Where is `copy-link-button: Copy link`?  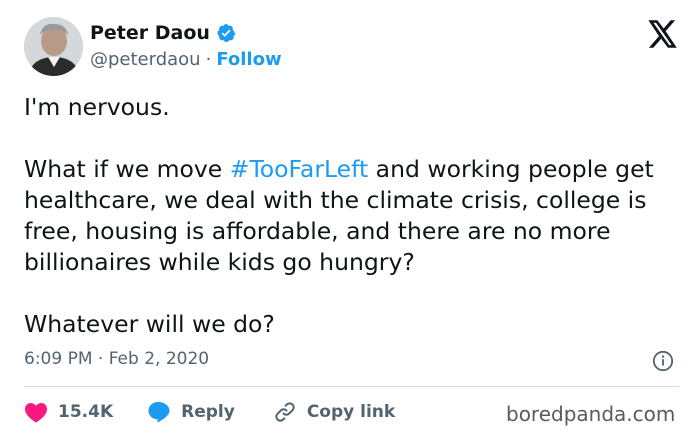 copy-link-button: Copy link is located at coordinates (334, 412).